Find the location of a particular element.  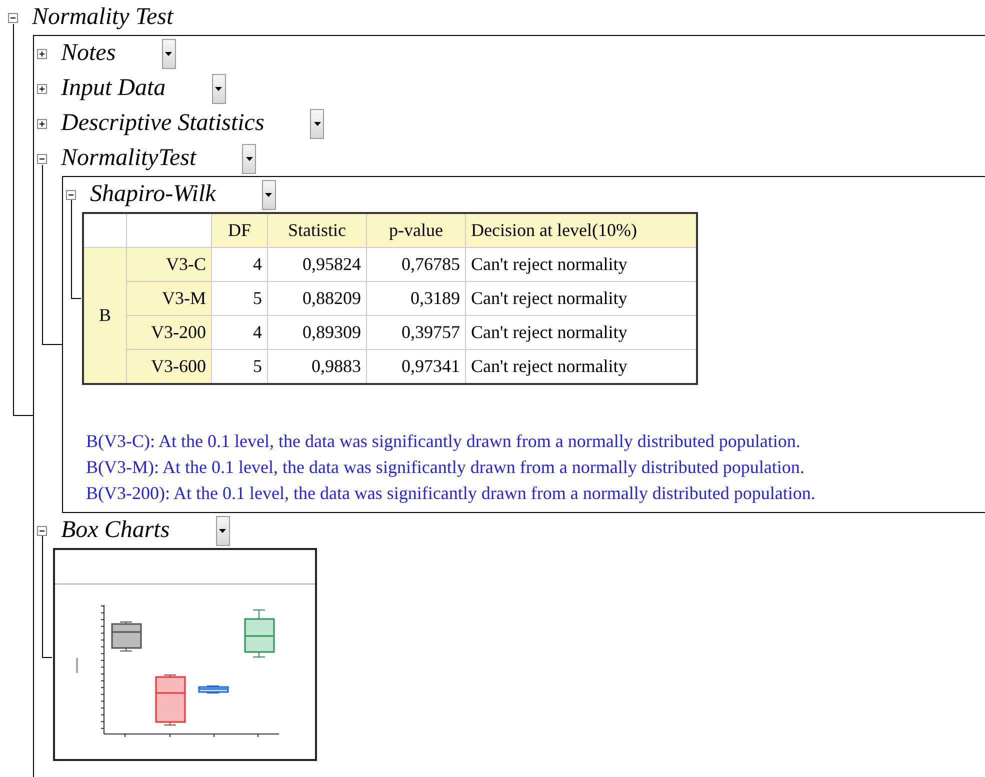

column-header: p-value is located at coordinates (416, 230).